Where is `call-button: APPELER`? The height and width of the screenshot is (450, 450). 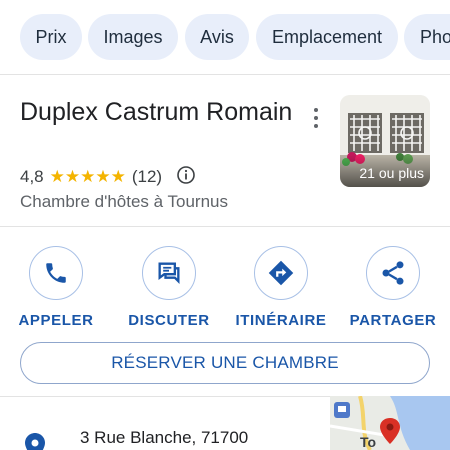 call-button: APPELER is located at coordinates (56, 287).